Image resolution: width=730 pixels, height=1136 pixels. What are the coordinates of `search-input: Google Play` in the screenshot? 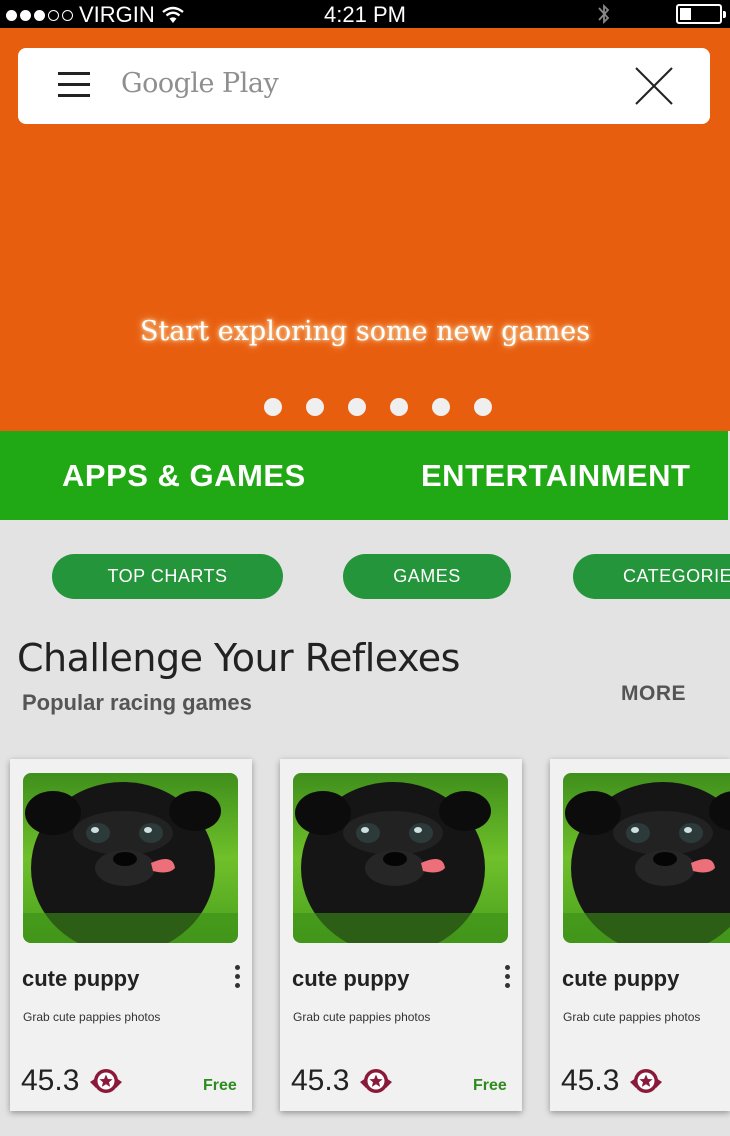 It's located at (200, 83).